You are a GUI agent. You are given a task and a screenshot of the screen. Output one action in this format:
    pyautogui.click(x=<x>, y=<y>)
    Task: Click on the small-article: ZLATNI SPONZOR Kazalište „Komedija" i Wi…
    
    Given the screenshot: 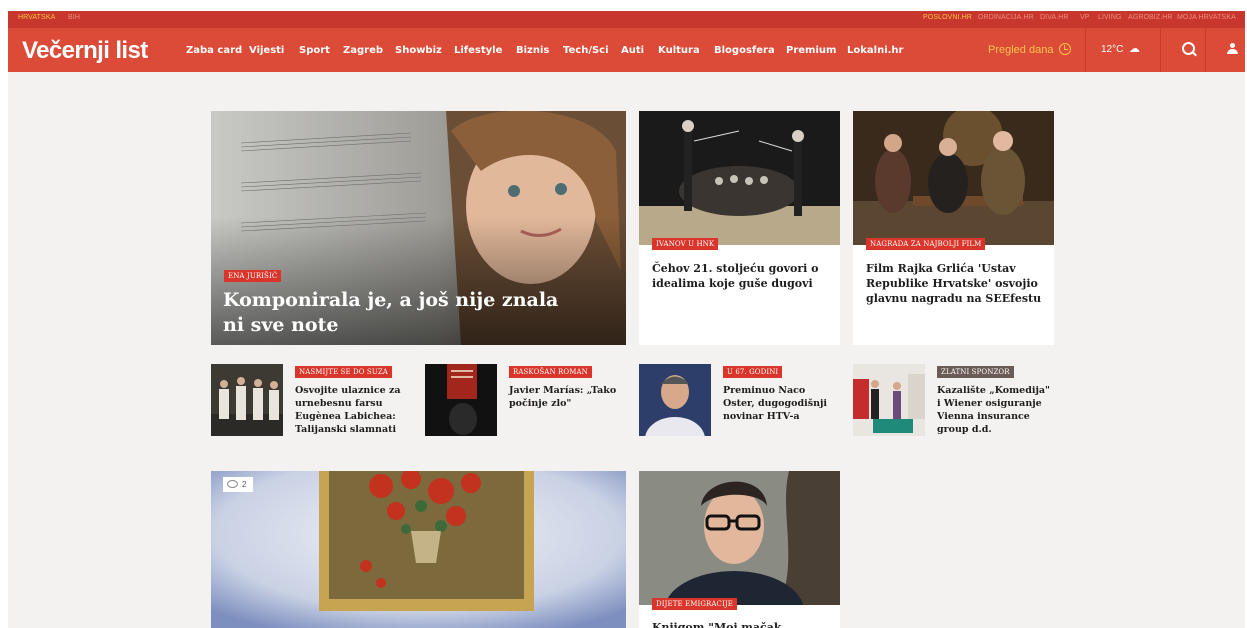 What is the action you would take?
    pyautogui.click(x=953, y=401)
    